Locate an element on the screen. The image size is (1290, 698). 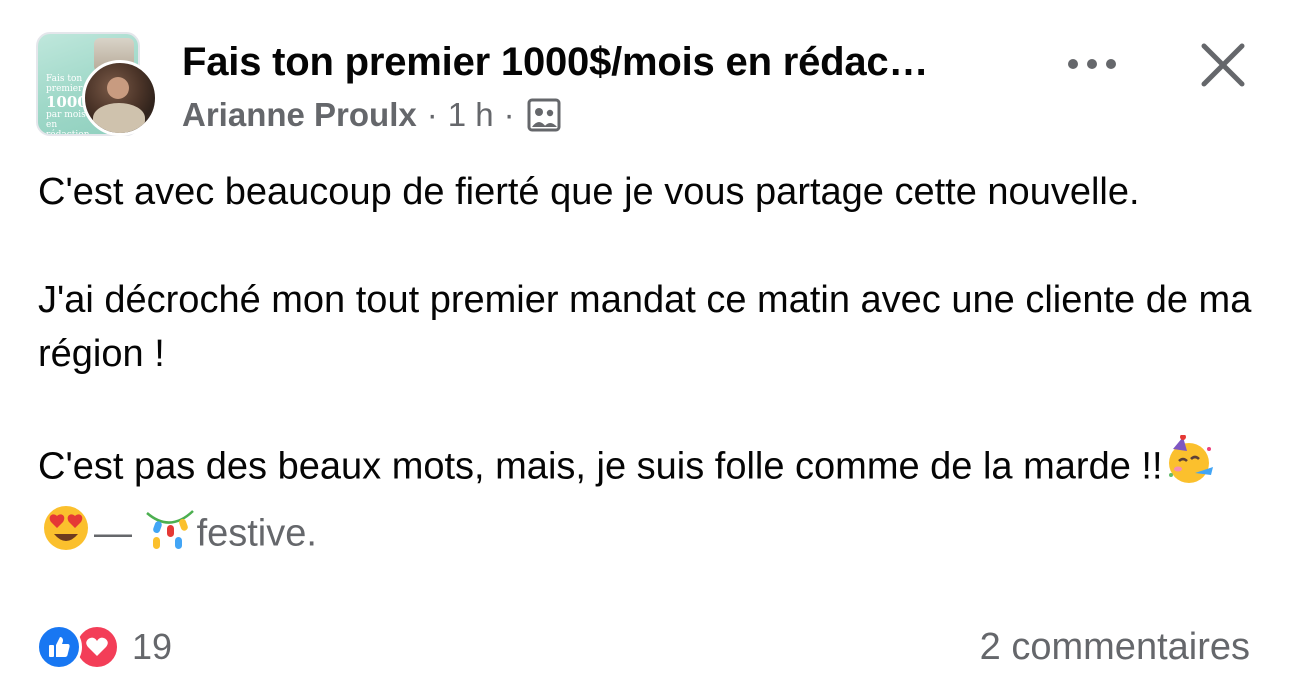
close-button is located at coordinates (1223, 67).